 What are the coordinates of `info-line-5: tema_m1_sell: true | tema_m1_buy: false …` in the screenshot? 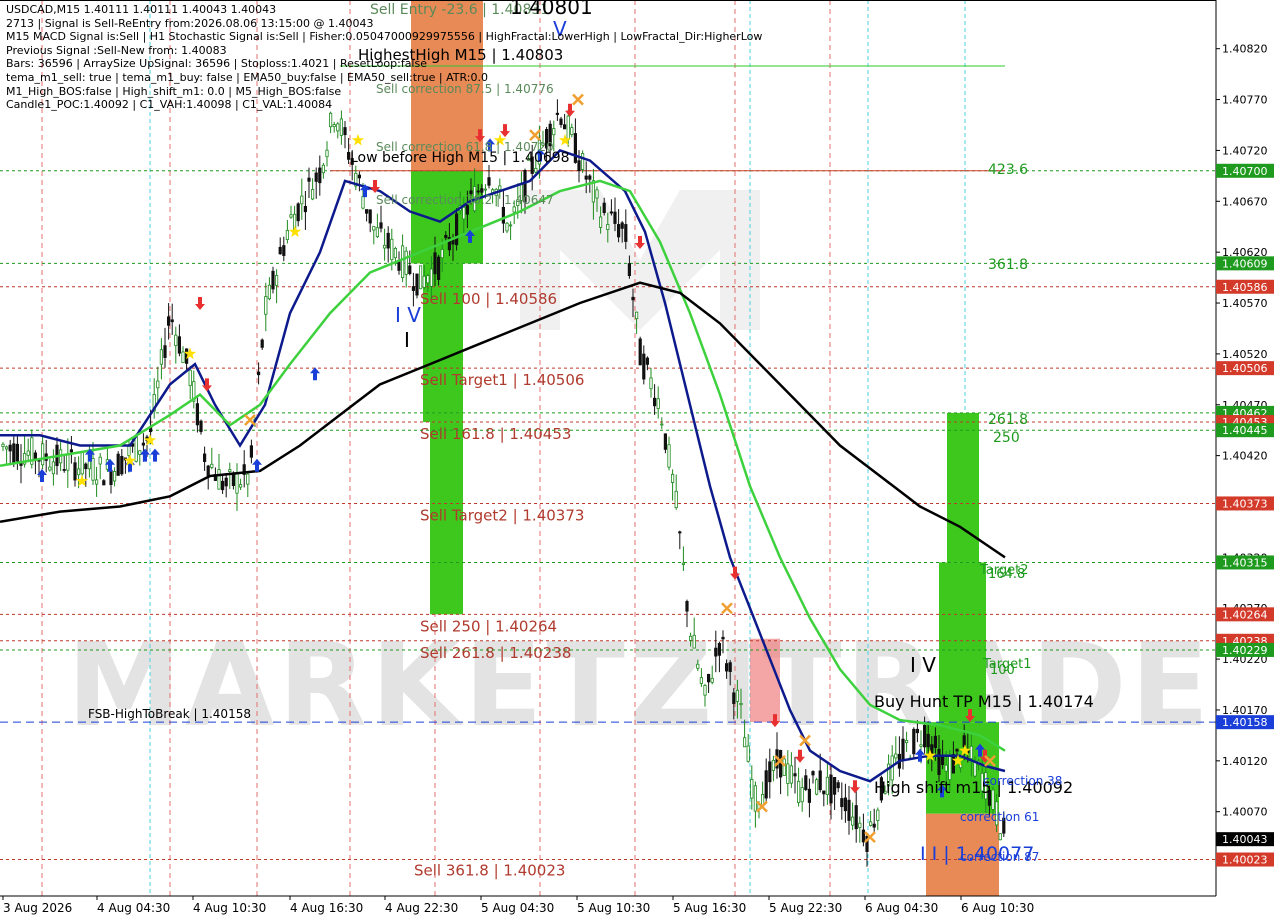 It's located at (247, 77).